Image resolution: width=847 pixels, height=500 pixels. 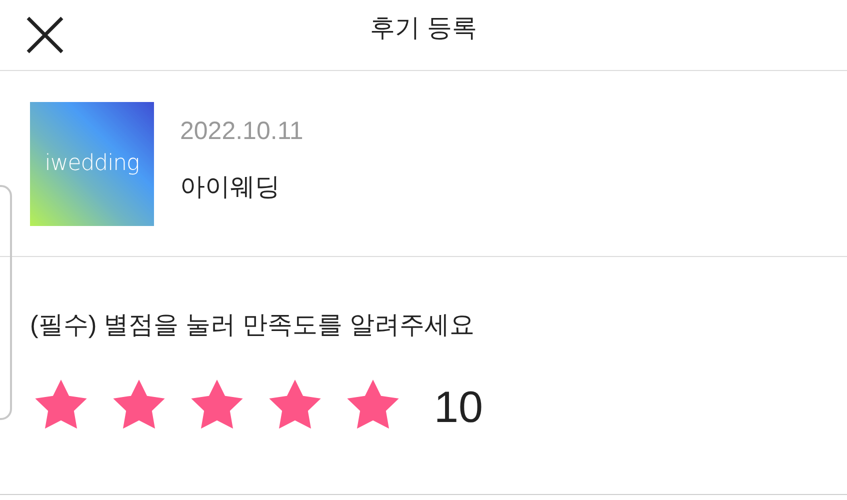 What do you see at coordinates (458, 408) in the screenshot?
I see `rating-score: 10` at bounding box center [458, 408].